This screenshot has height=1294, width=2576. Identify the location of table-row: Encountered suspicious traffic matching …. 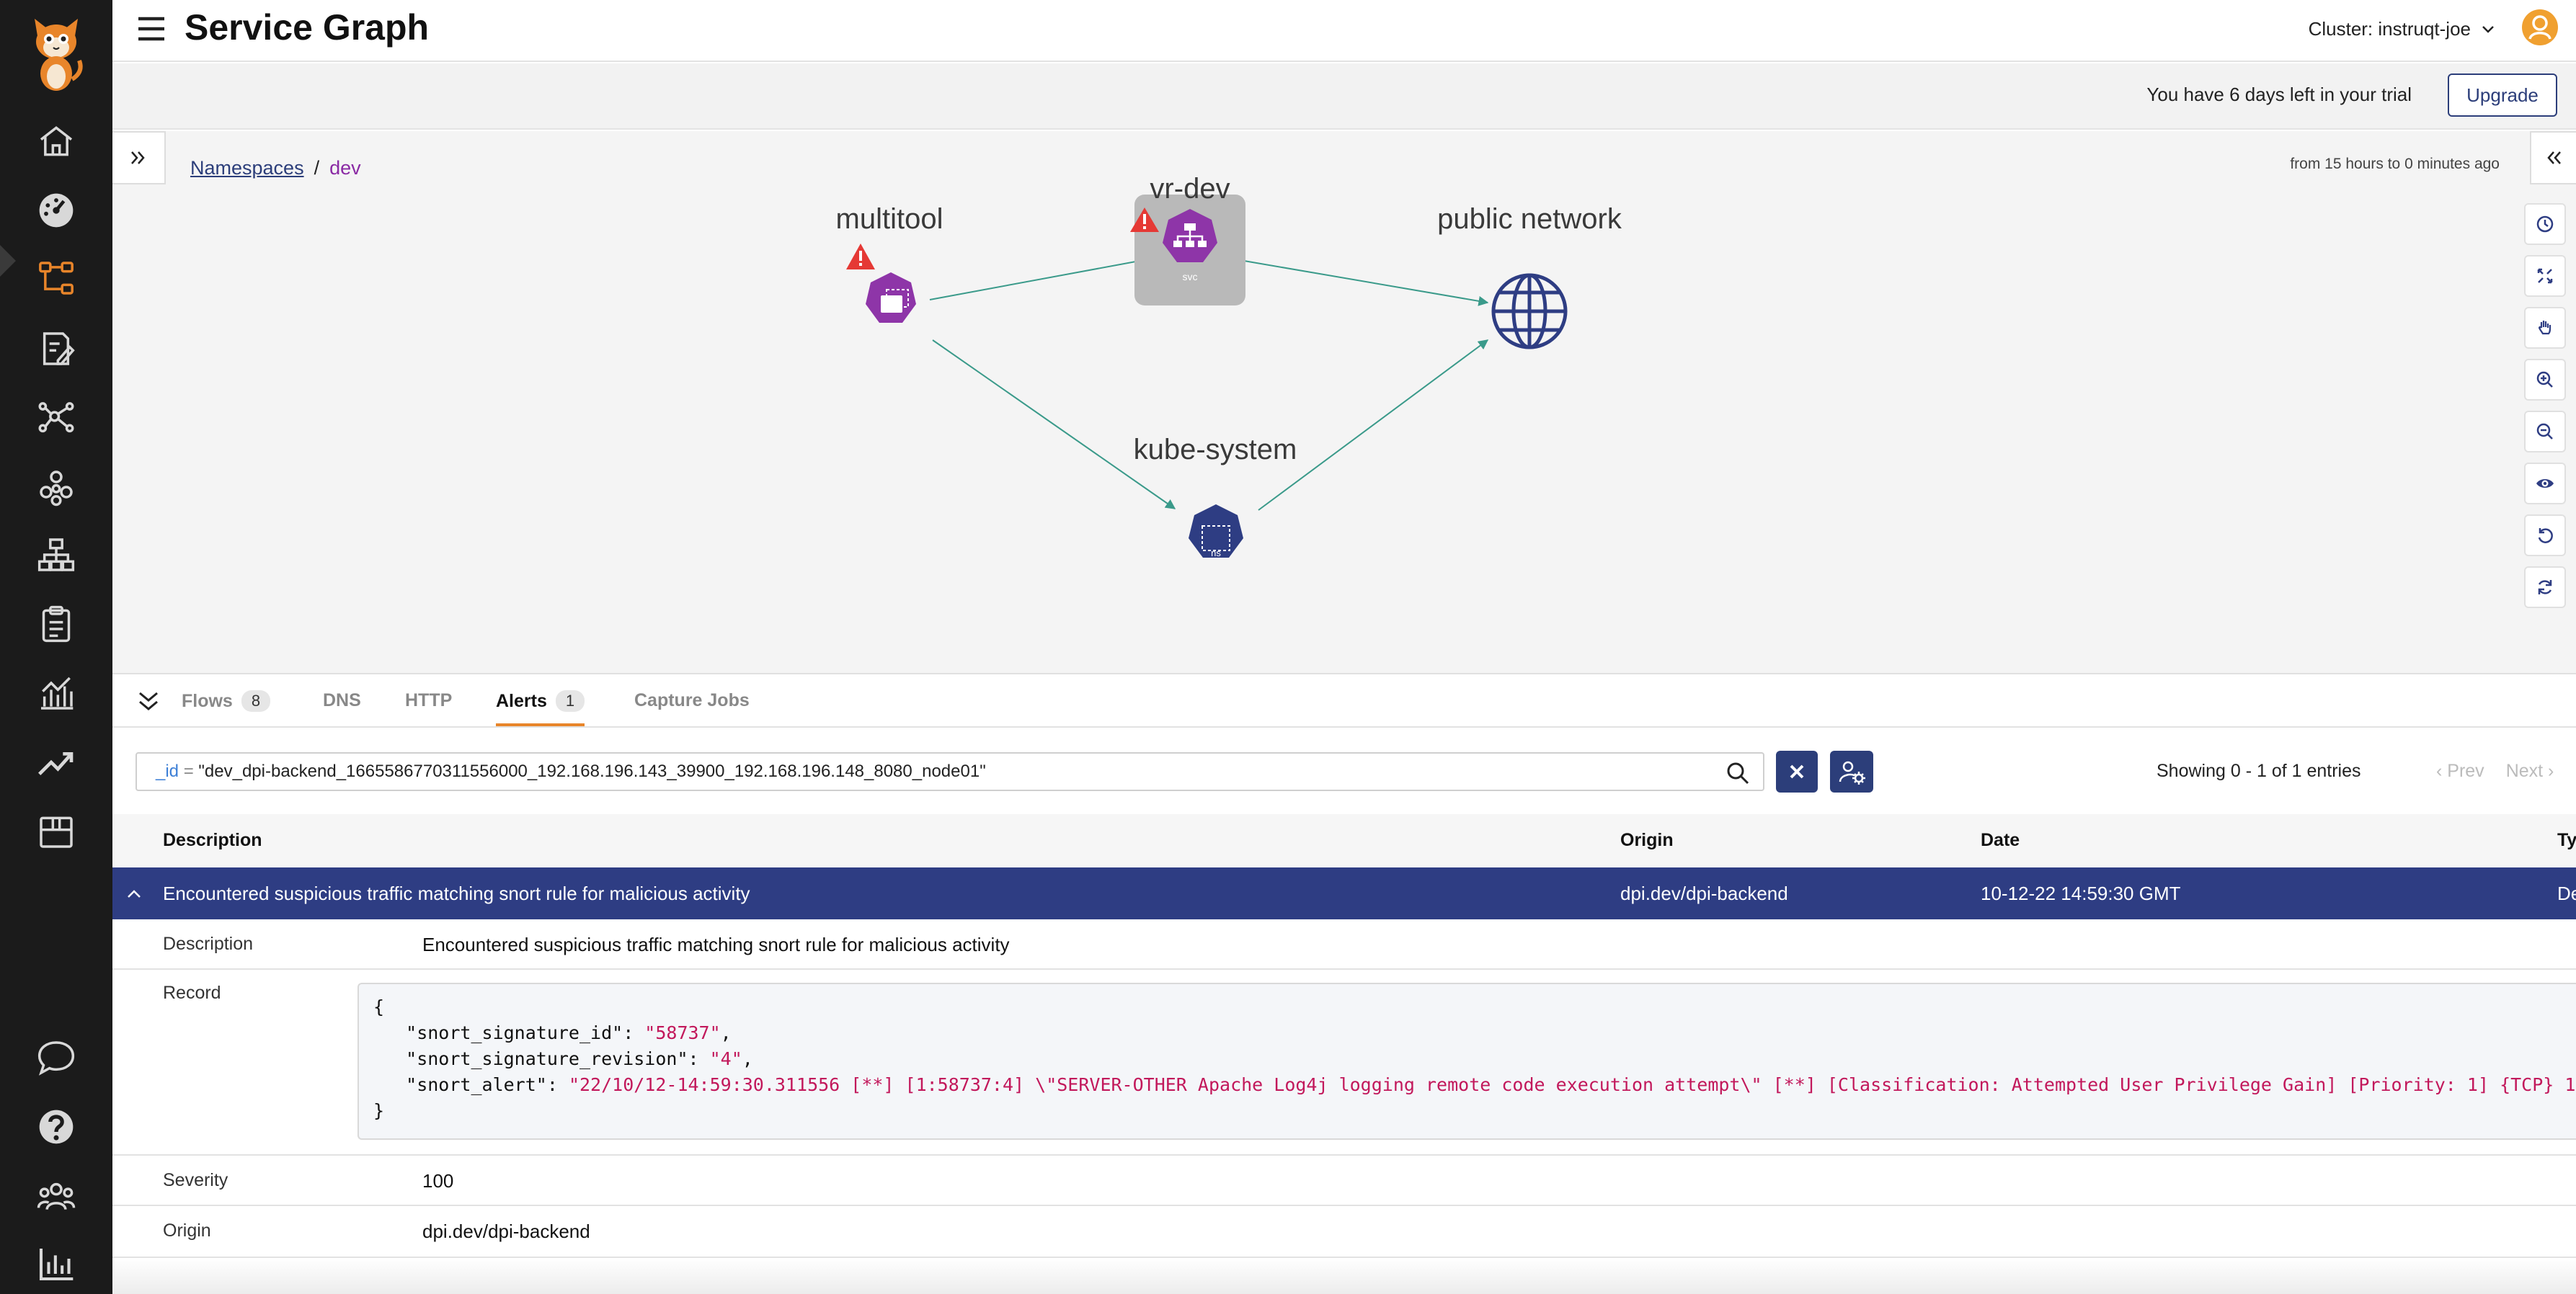
(1344, 893).